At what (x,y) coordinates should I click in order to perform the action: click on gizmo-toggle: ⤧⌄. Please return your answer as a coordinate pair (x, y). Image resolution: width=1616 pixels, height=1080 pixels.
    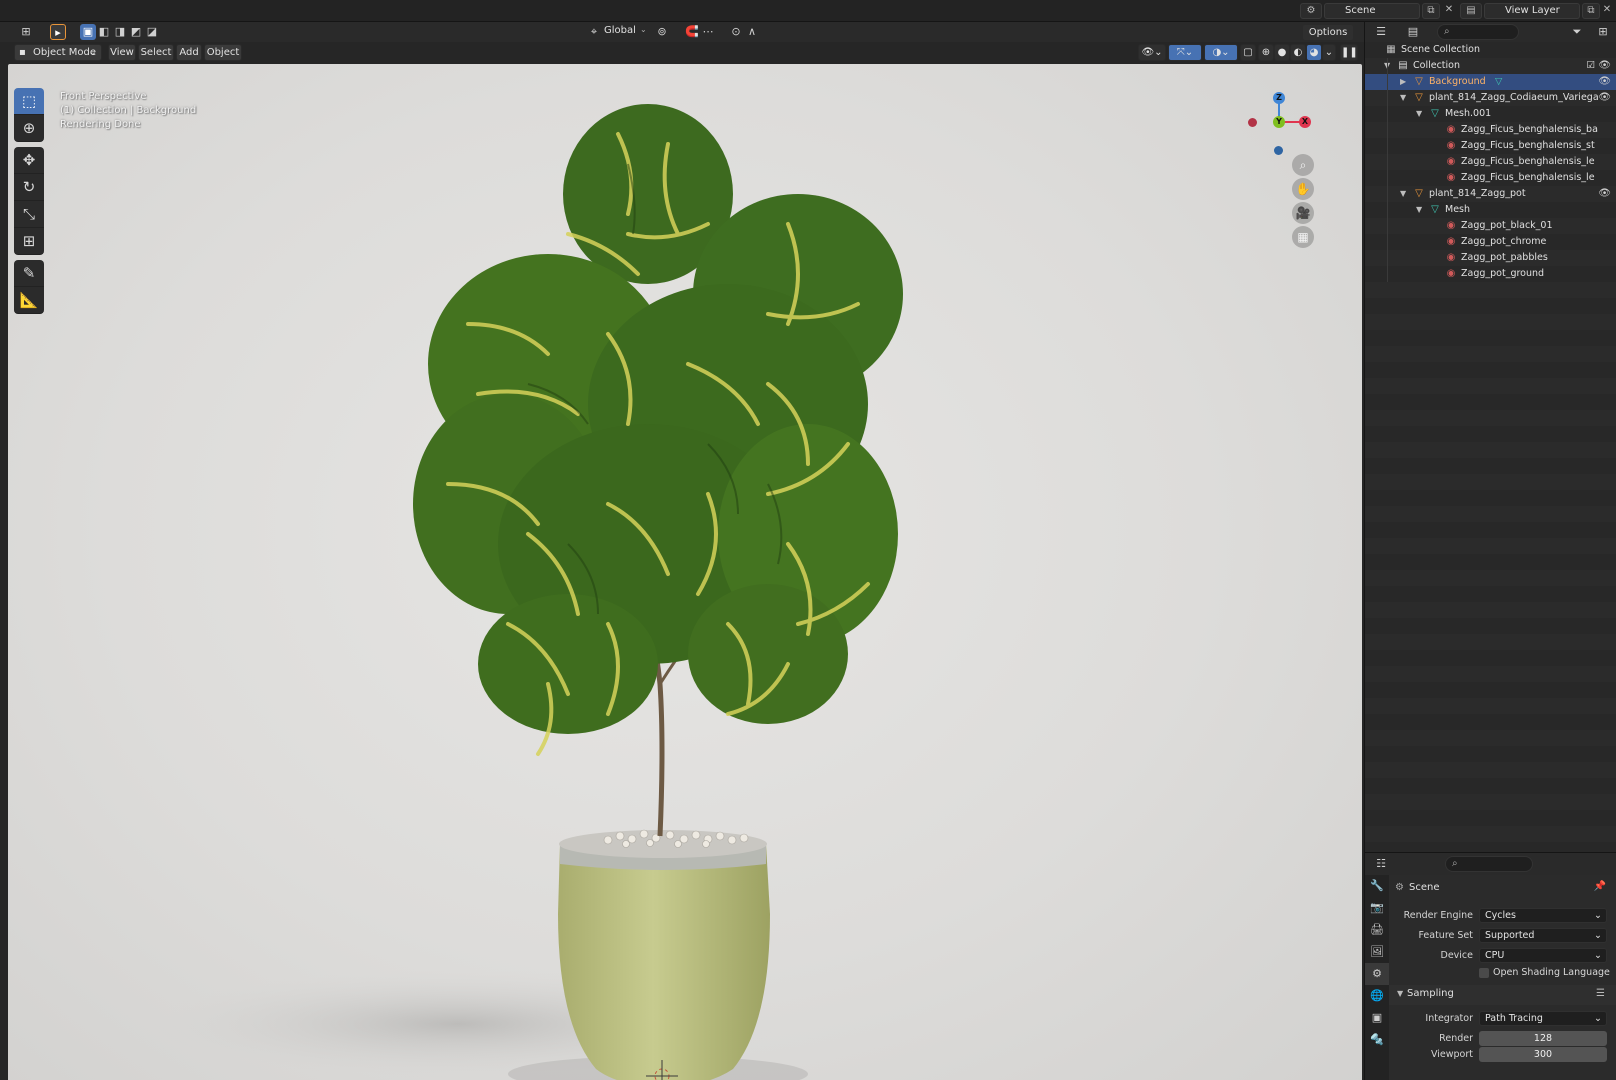
    Looking at the image, I should click on (1185, 52).